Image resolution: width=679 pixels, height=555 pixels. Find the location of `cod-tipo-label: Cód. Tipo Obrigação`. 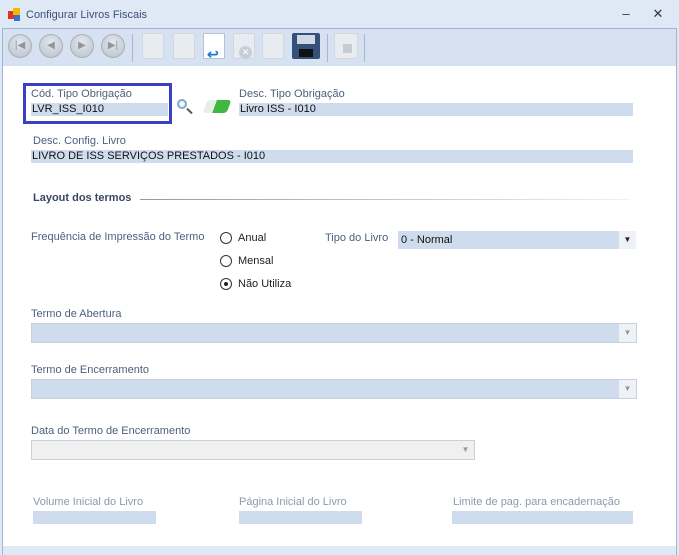

cod-tipo-label: Cód. Tipo Obrigação is located at coordinates (81, 94).